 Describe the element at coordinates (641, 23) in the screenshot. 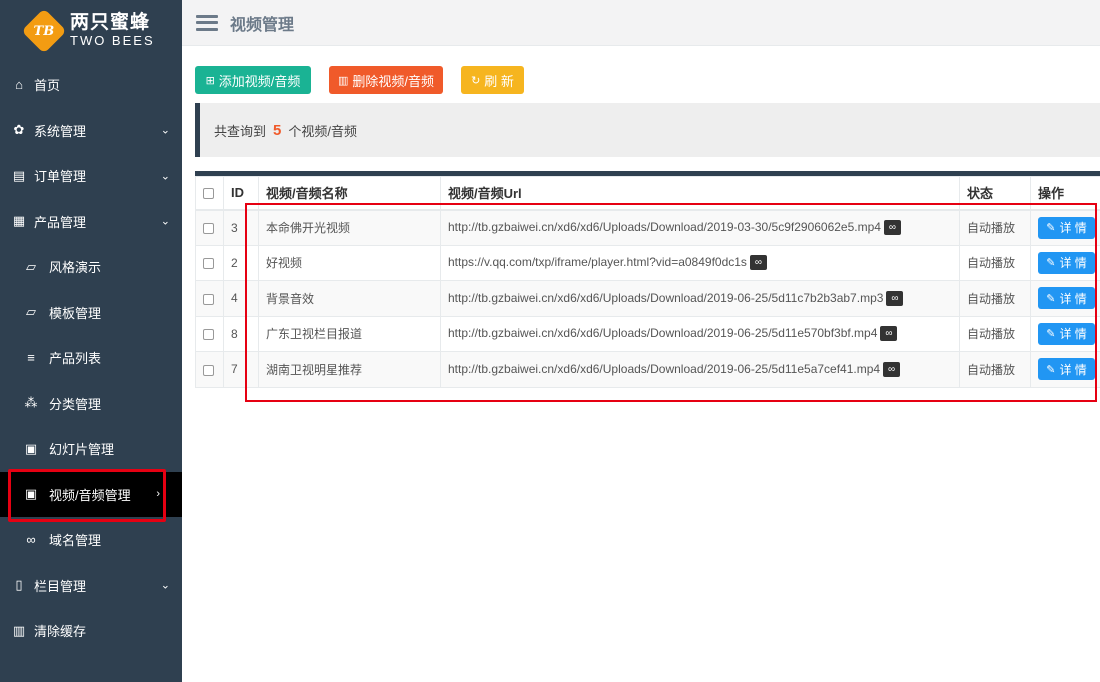

I see `header: 视频管理` at that location.